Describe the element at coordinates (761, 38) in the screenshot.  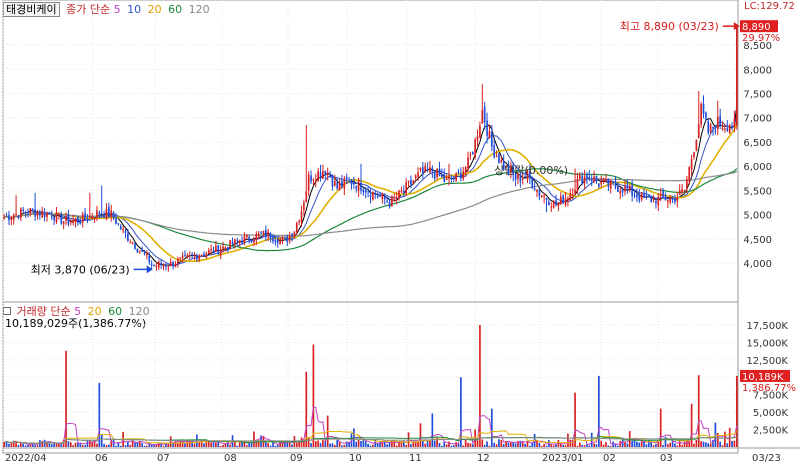
I see `current-change-tag: 29.97%` at that location.